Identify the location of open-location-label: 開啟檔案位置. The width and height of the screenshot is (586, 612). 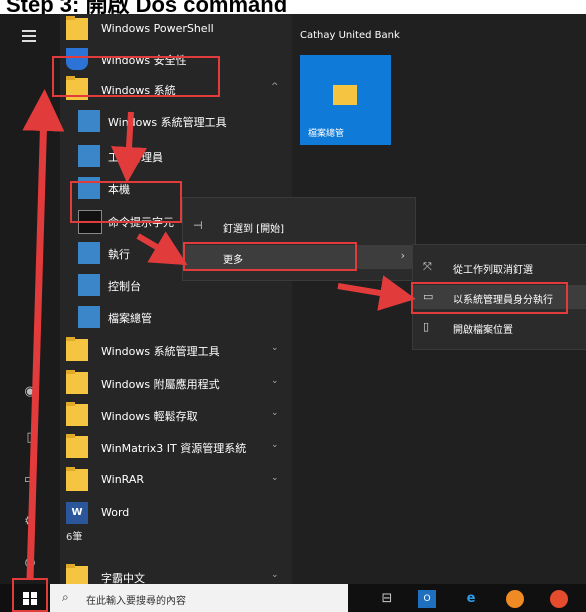
(483, 330).